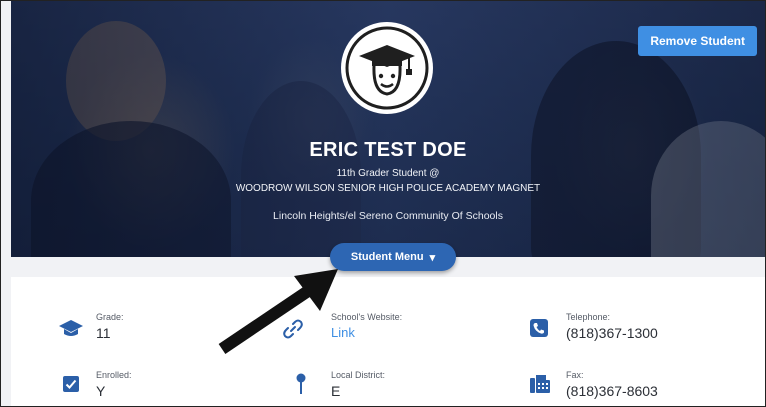 The height and width of the screenshot is (407, 766). Describe the element at coordinates (103, 333) in the screenshot. I see `grade-value: 11` at that location.